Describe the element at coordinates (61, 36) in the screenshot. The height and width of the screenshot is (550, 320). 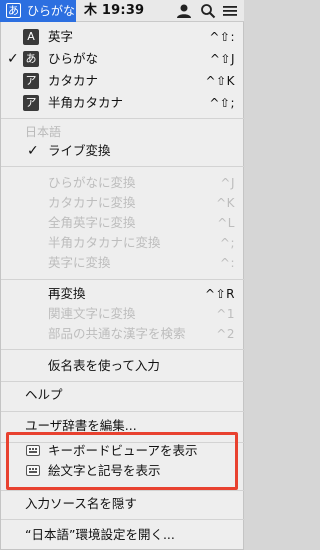
I see `menu-item-label: 英字` at that location.